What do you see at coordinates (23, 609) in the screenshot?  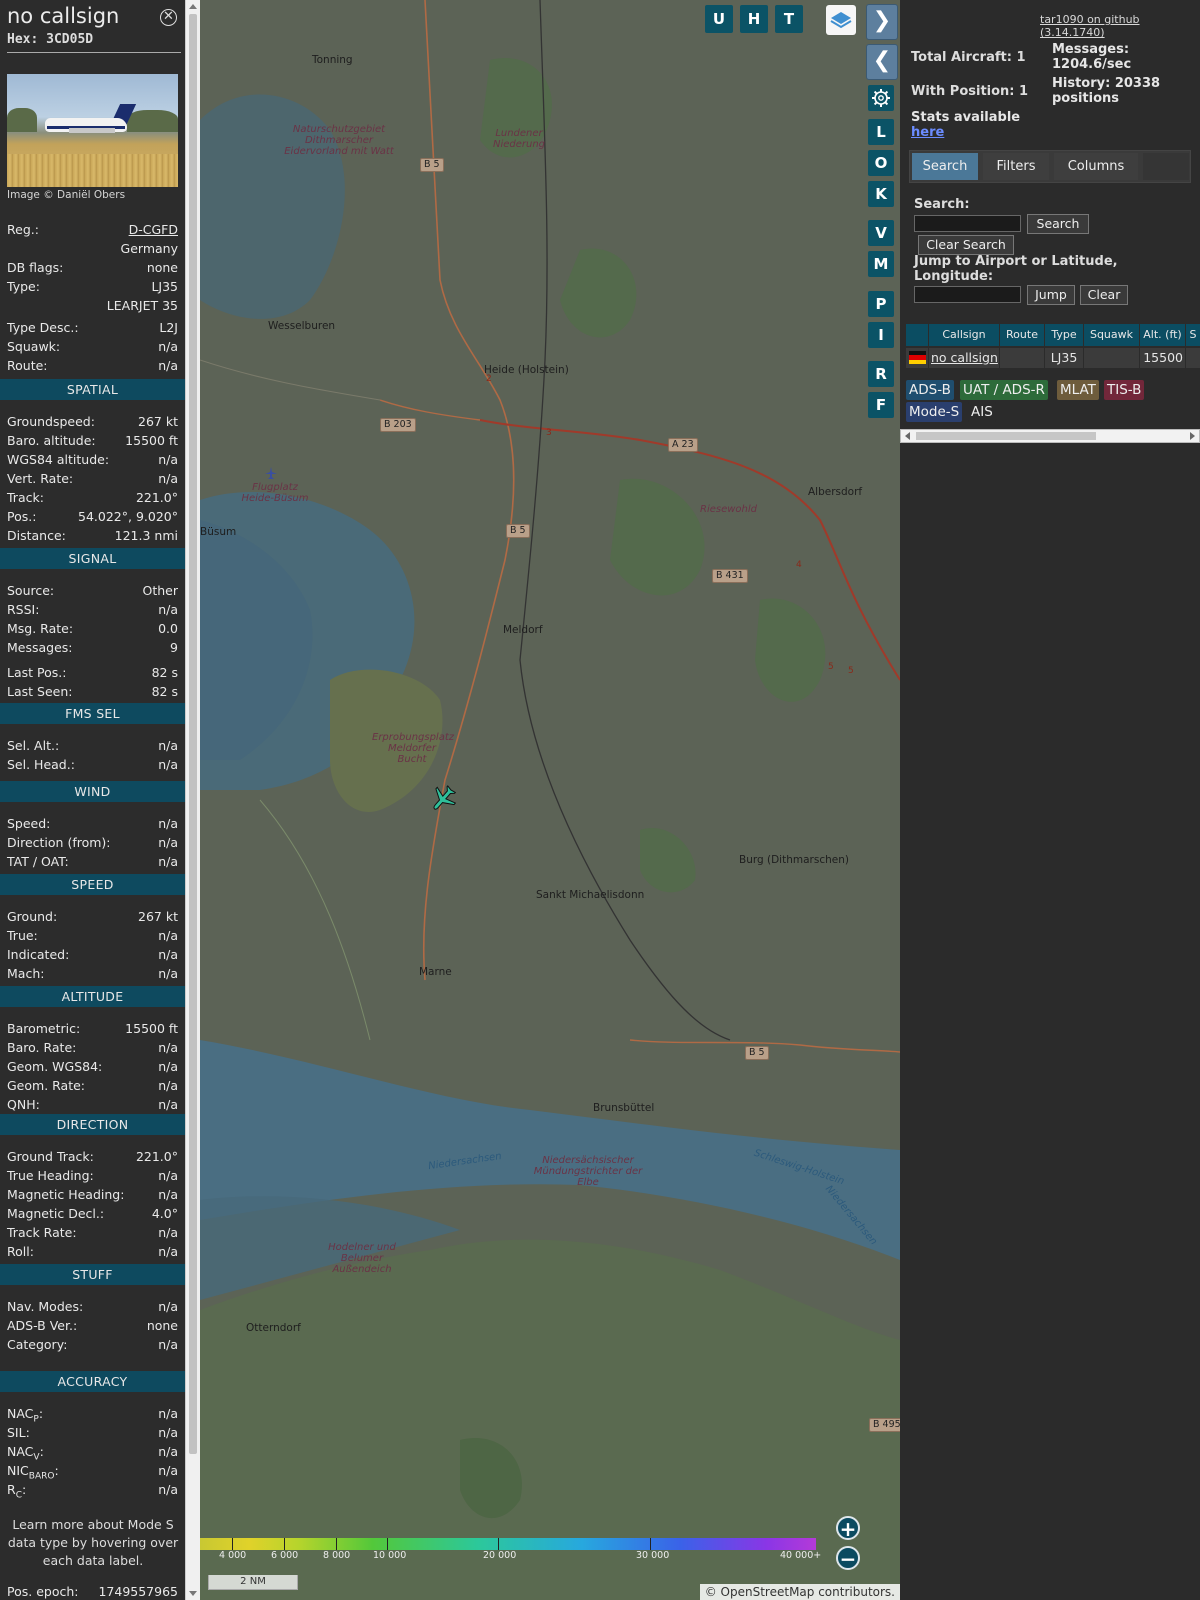 I see `info-label: RSSI:` at bounding box center [23, 609].